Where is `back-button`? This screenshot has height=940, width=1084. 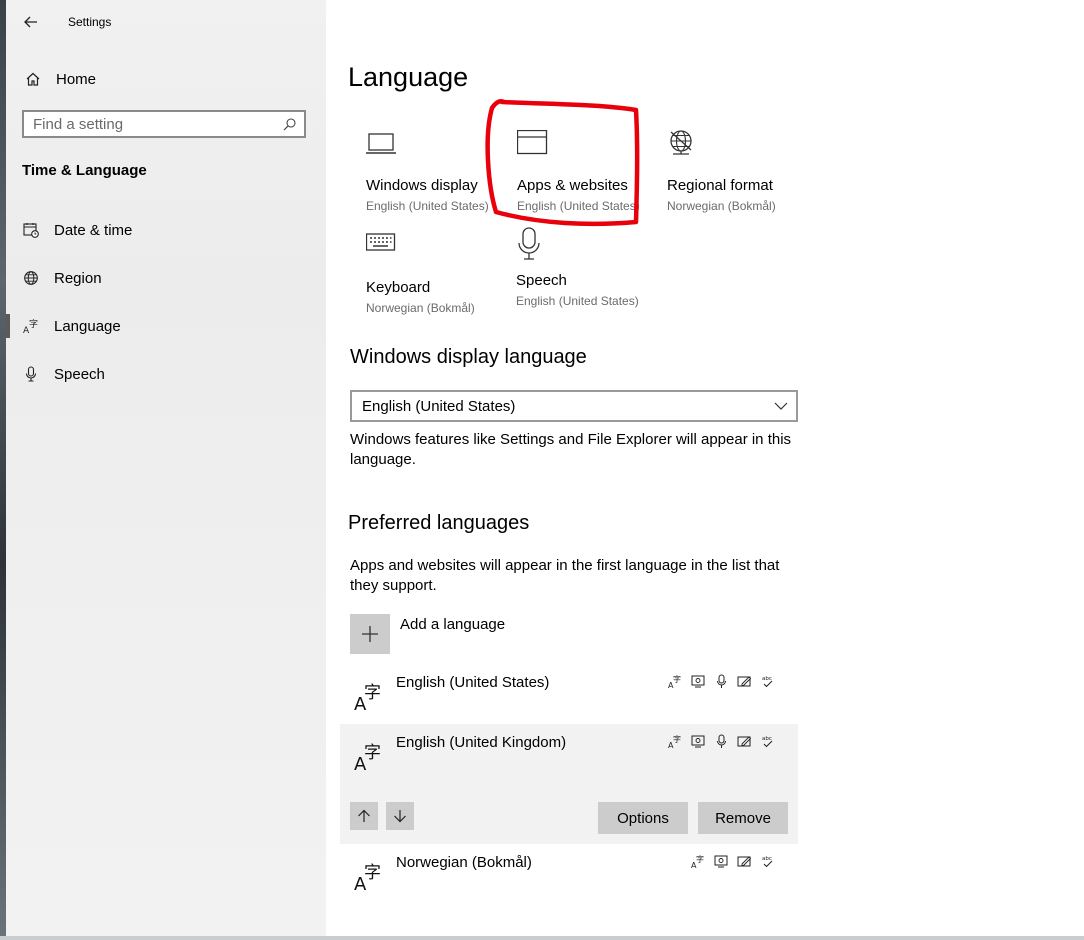 back-button is located at coordinates (31, 22).